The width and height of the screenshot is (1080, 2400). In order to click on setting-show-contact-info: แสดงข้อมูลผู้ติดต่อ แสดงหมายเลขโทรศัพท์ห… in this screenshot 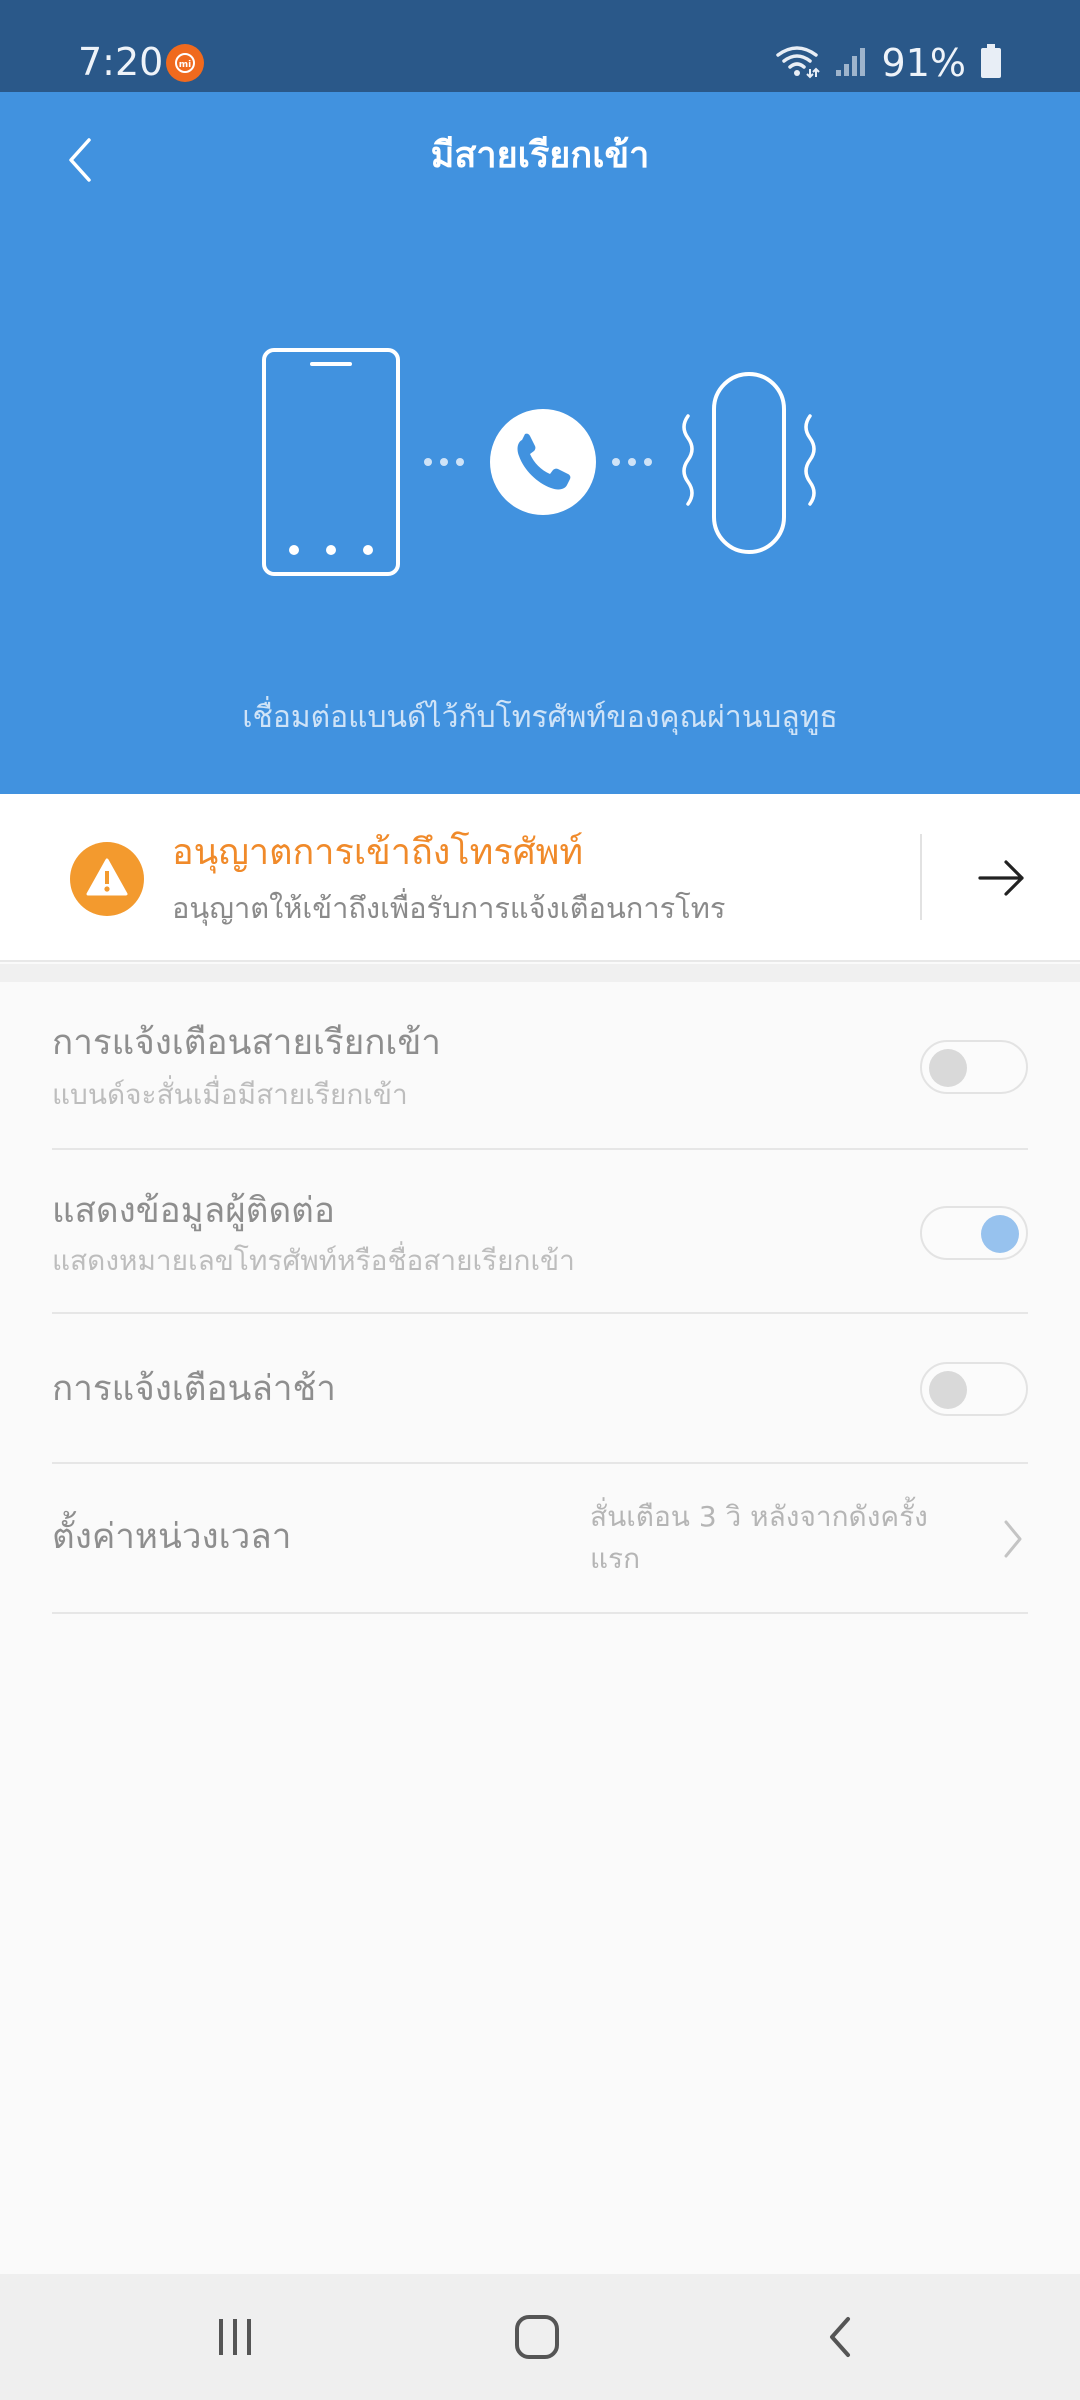, I will do `click(540, 1232)`.